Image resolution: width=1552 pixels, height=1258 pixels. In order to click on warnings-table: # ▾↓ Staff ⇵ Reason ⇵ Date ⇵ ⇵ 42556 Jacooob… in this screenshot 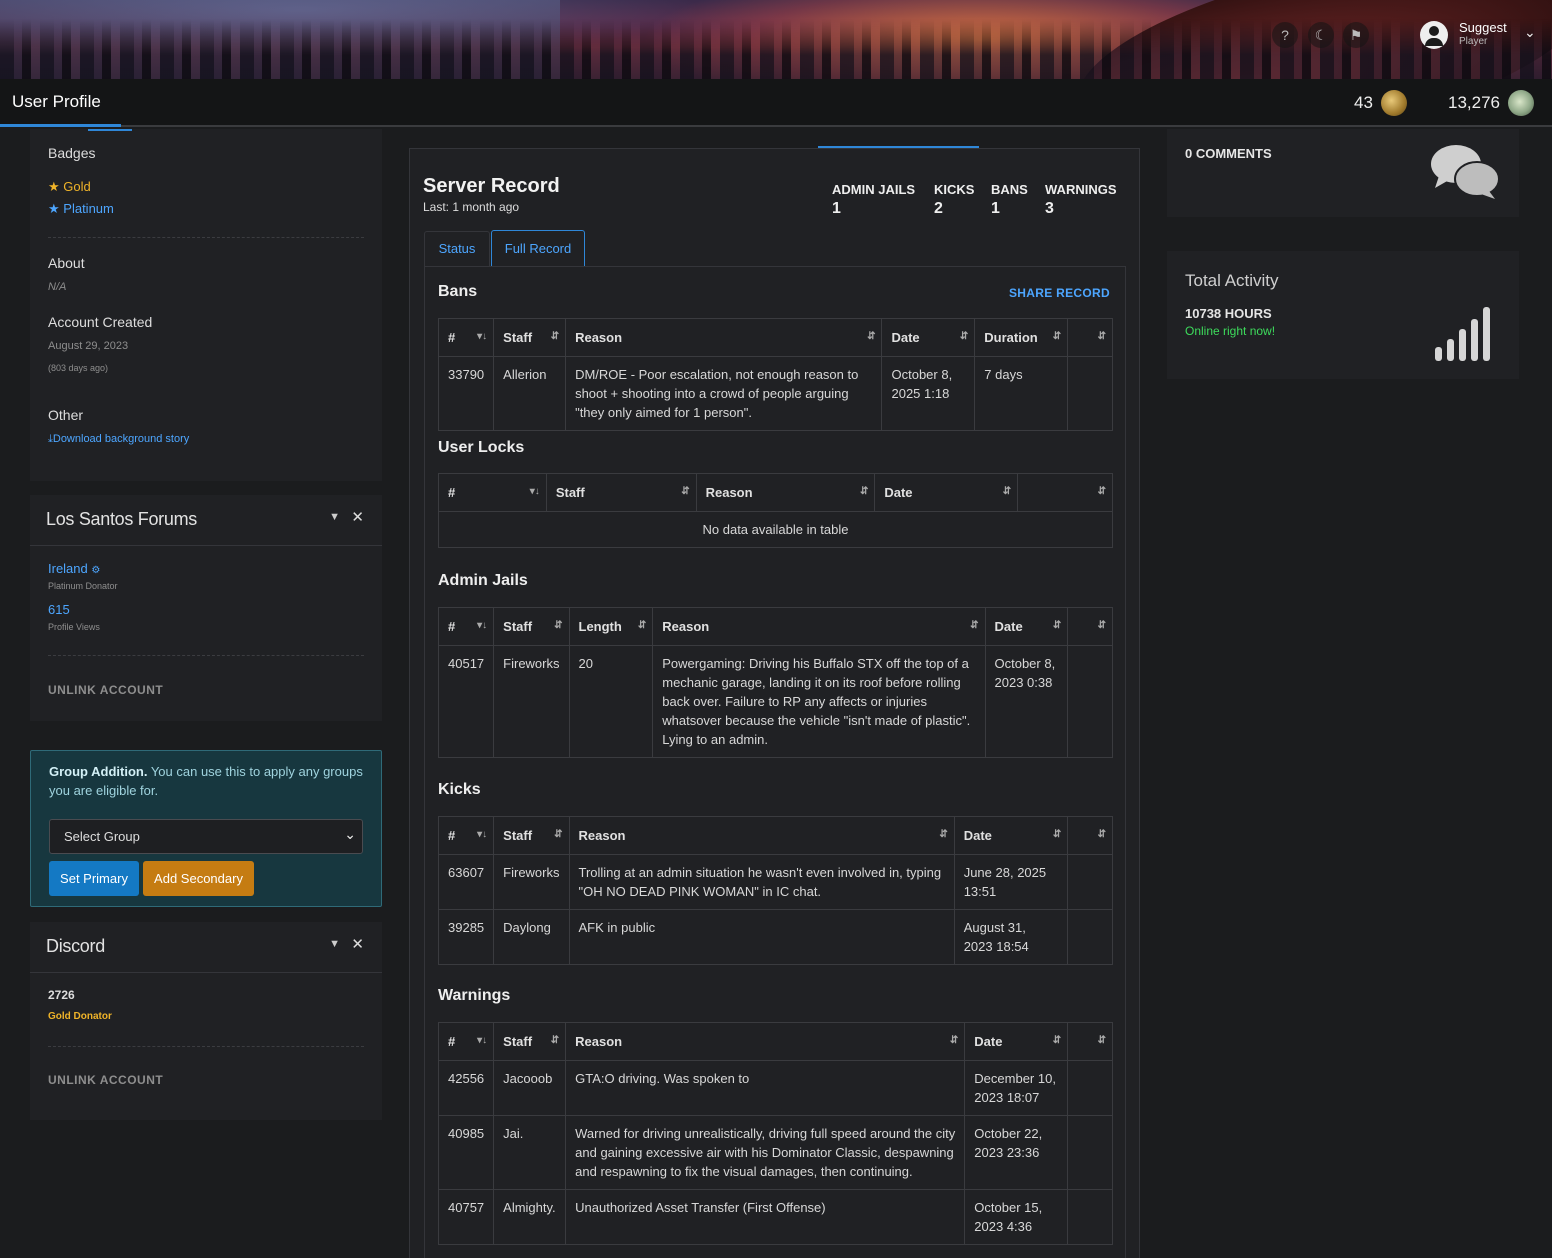, I will do `click(775, 1133)`.